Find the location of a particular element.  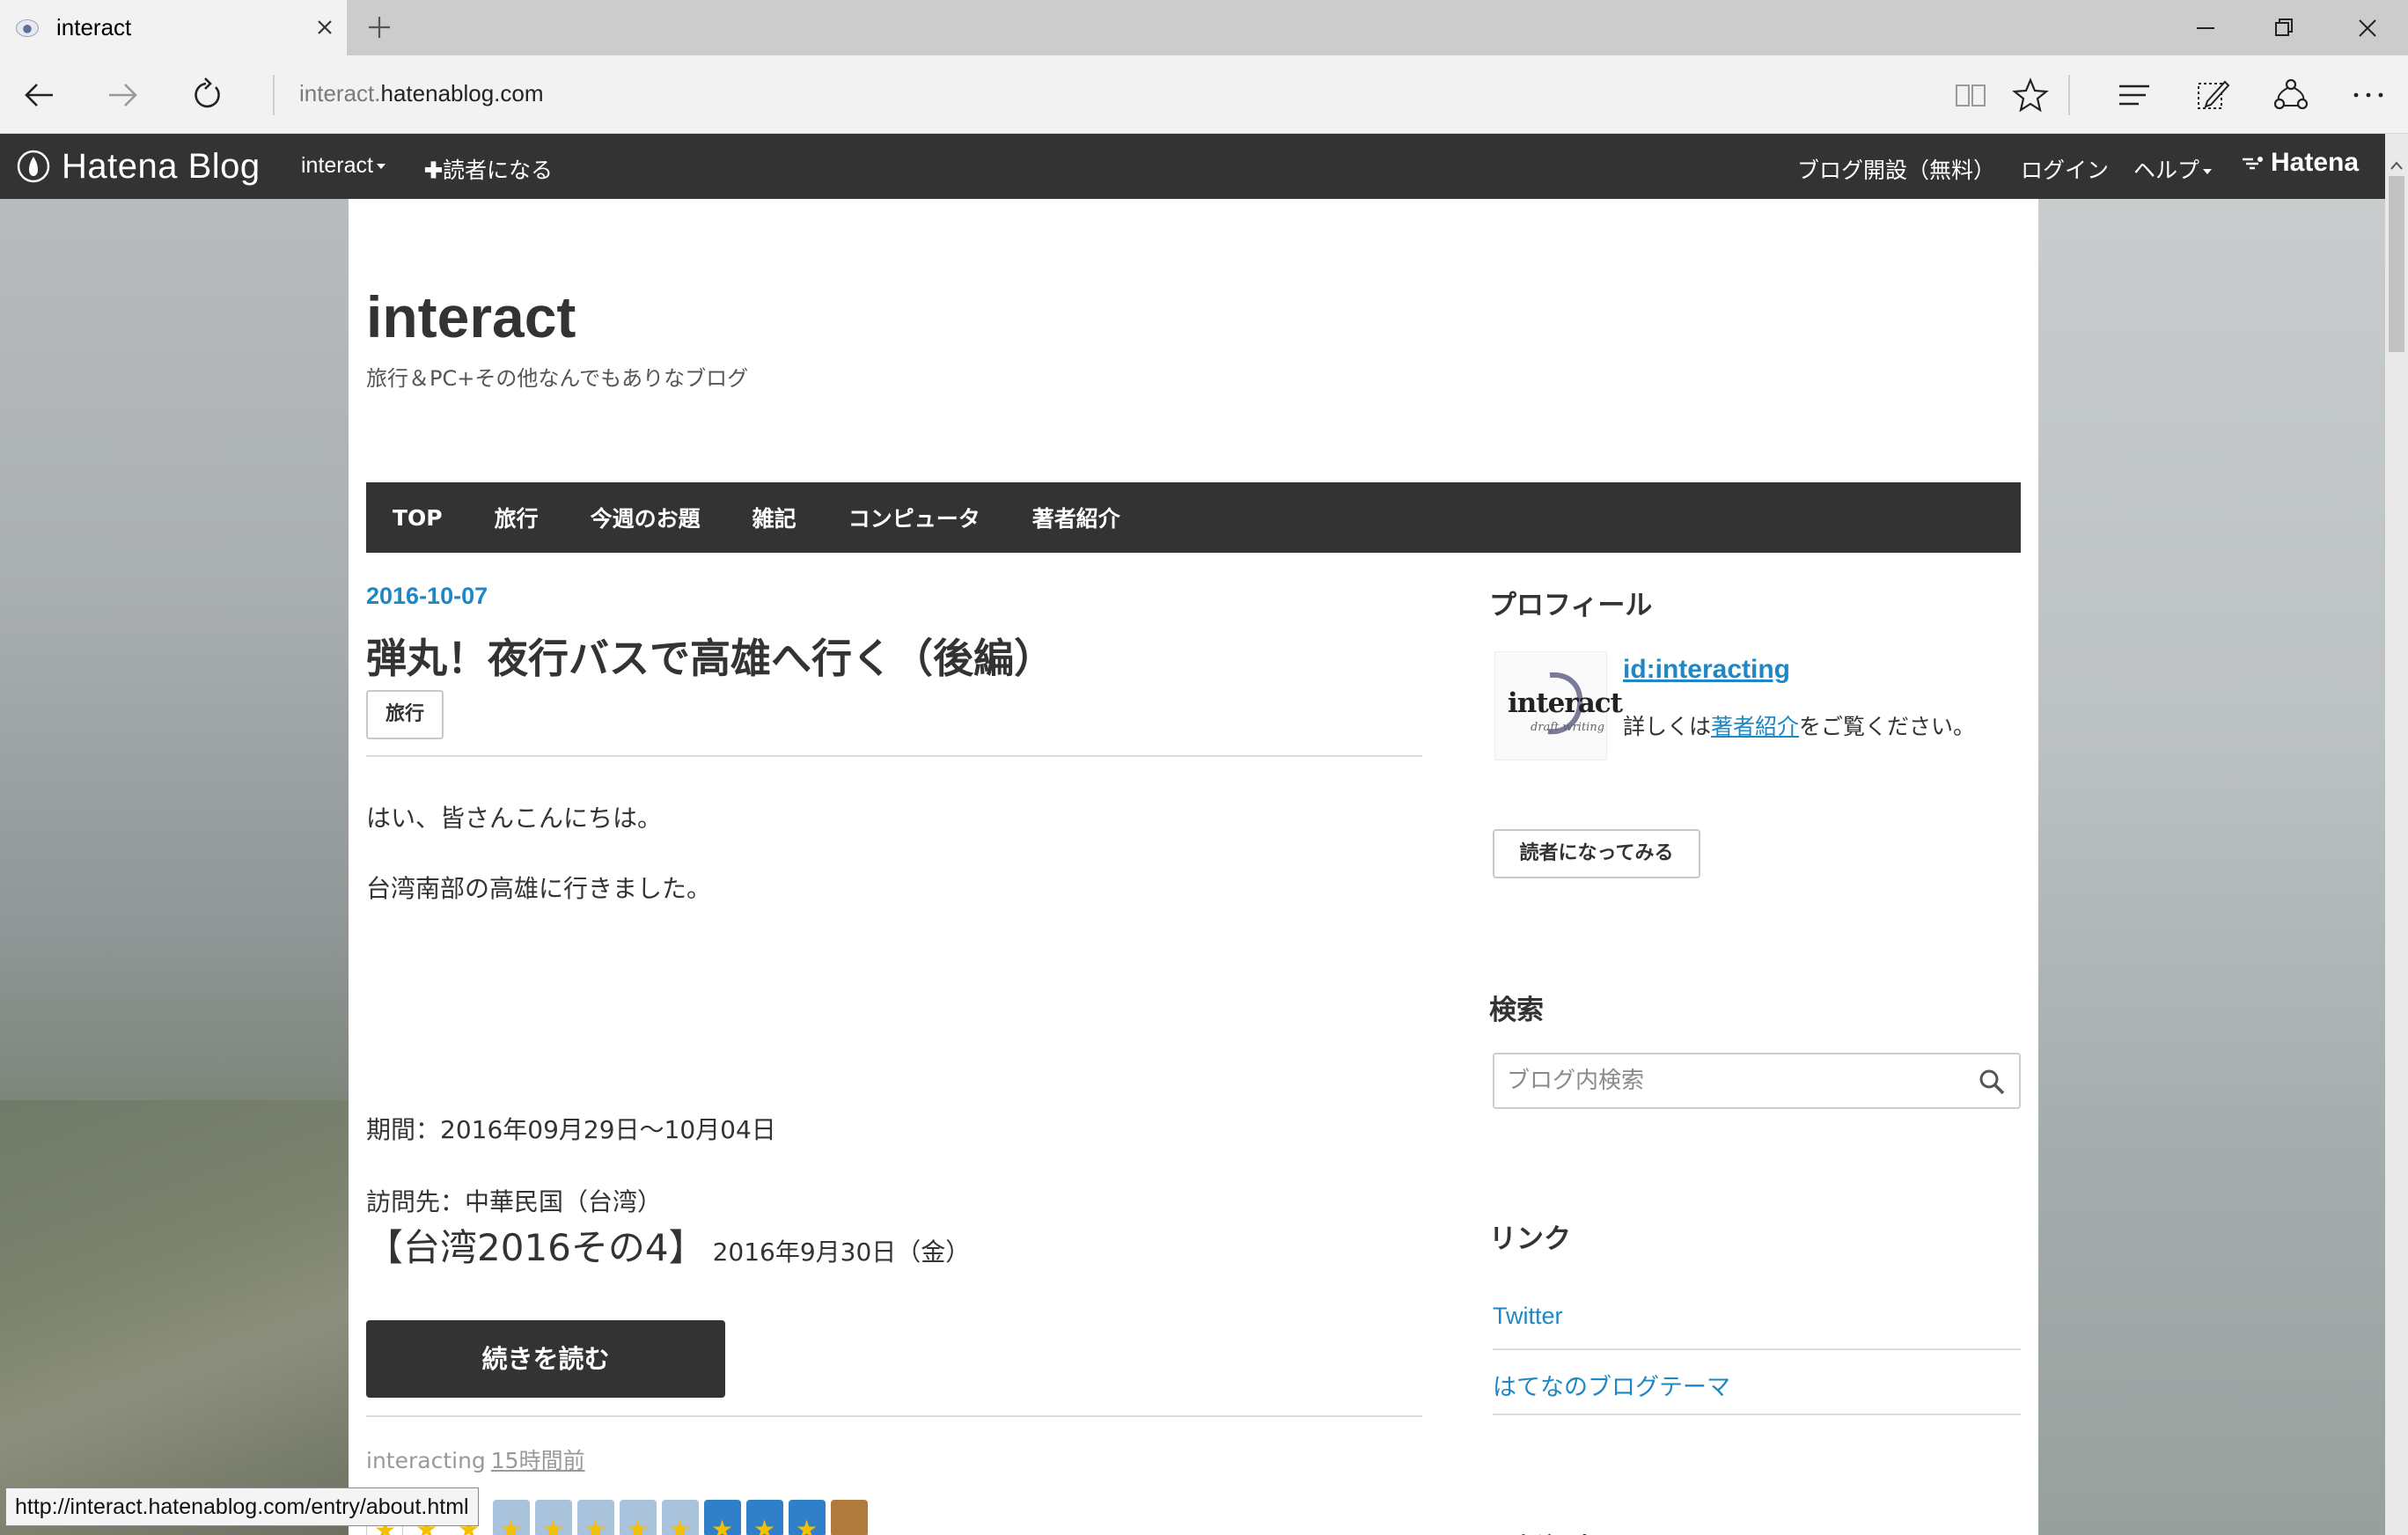

entry-footer: interacting 15時間前 is located at coordinates (475, 1459).